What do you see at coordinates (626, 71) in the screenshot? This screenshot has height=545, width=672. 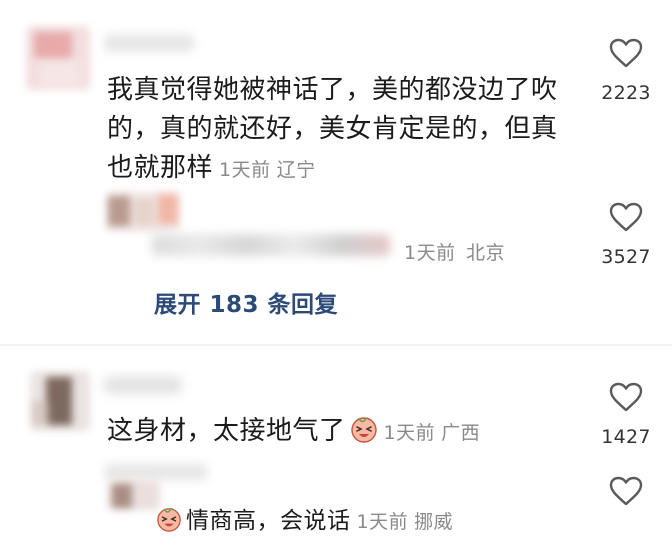 I see `like-button: 2223` at bounding box center [626, 71].